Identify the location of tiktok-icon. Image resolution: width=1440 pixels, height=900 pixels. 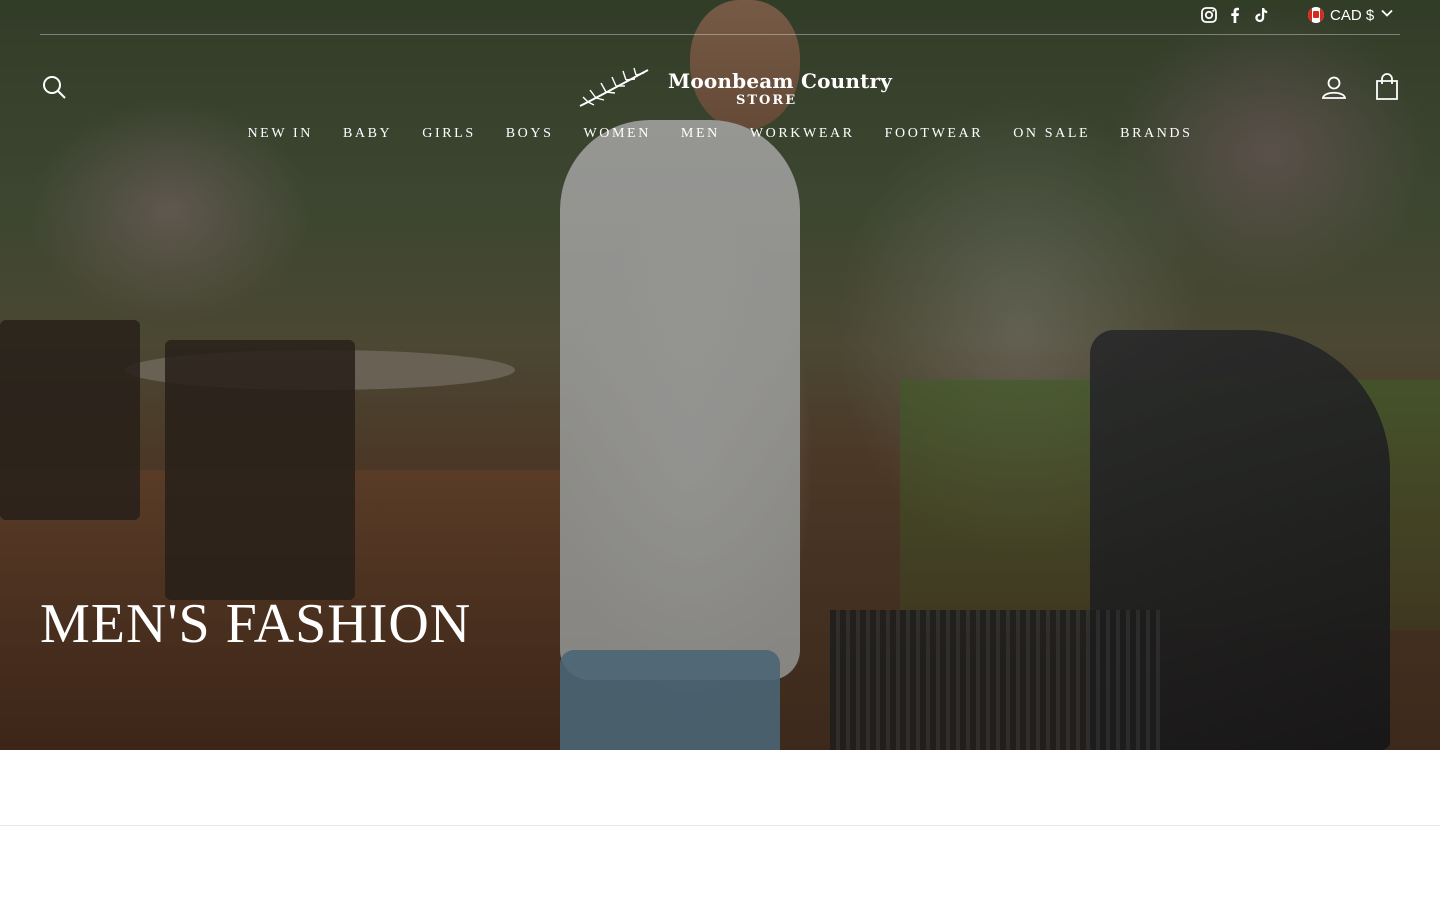
(1261, 15).